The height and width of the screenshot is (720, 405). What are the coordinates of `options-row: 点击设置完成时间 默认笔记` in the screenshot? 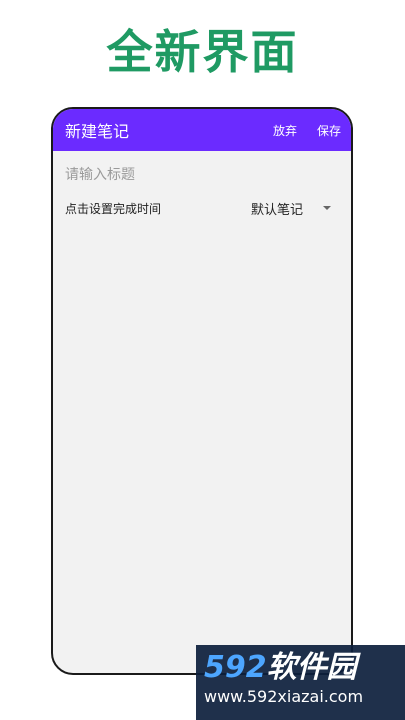 It's located at (202, 208).